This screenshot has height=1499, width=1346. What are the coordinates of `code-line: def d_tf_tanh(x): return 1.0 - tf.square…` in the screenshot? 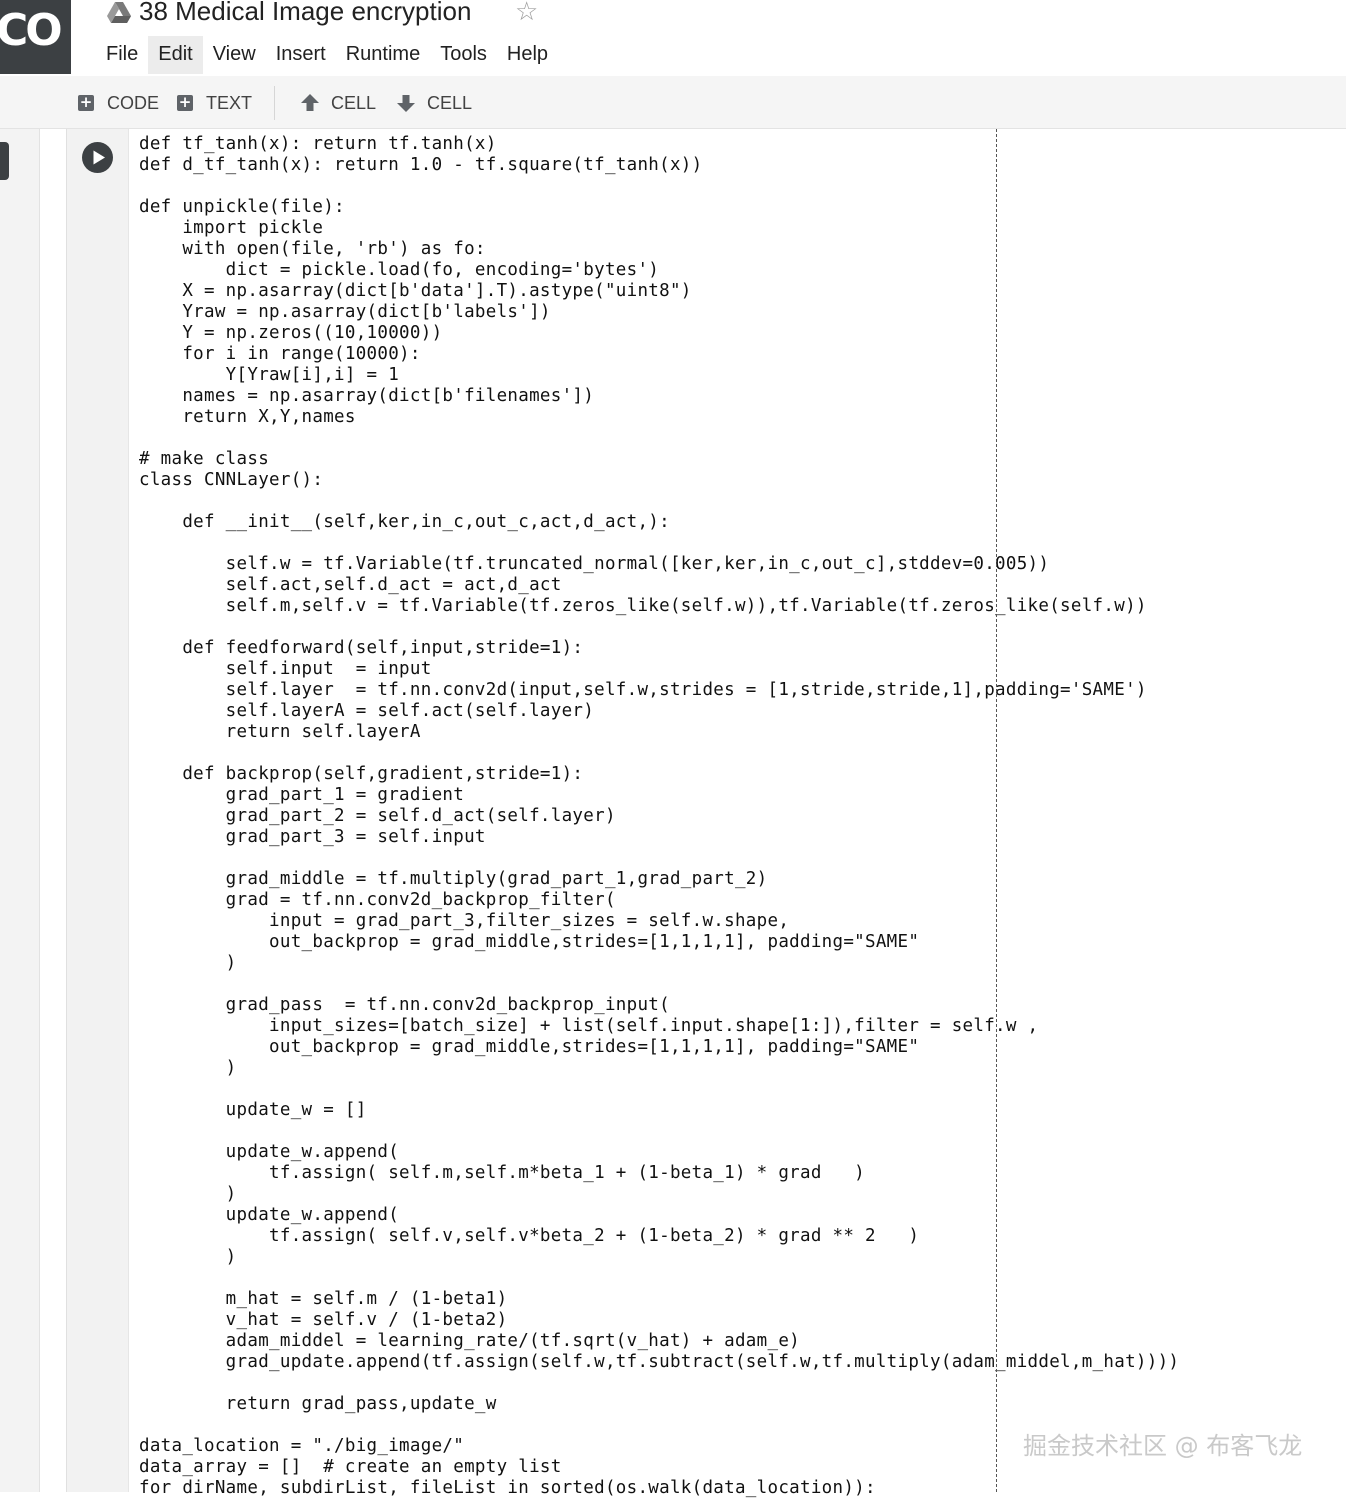 It's located at (421, 165).